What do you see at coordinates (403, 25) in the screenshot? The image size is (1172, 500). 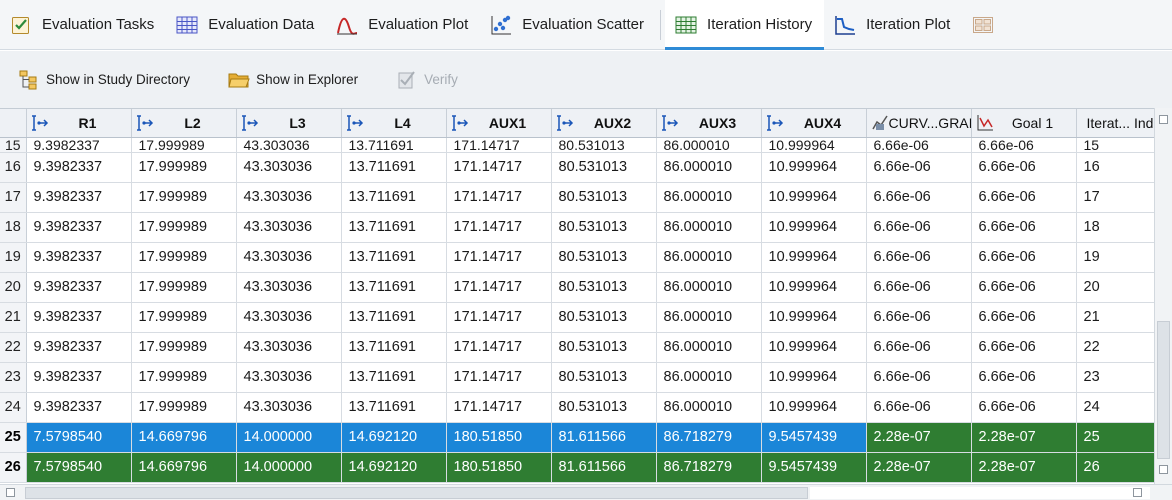 I see `tab-evaluation-plot: Evaluation Plot` at bounding box center [403, 25].